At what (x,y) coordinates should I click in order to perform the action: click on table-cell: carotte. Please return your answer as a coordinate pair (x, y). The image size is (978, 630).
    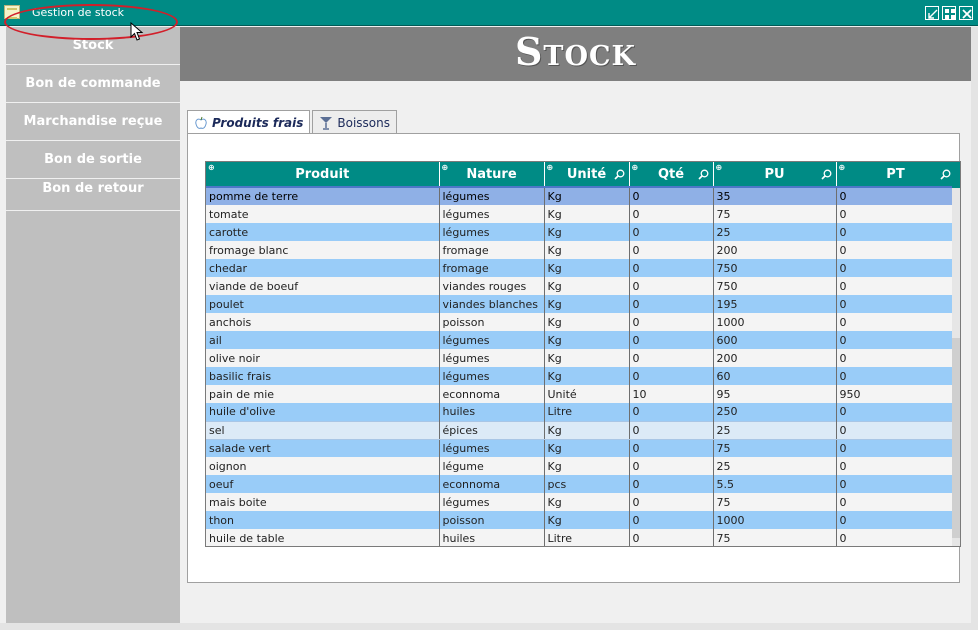
    Looking at the image, I should click on (323, 232).